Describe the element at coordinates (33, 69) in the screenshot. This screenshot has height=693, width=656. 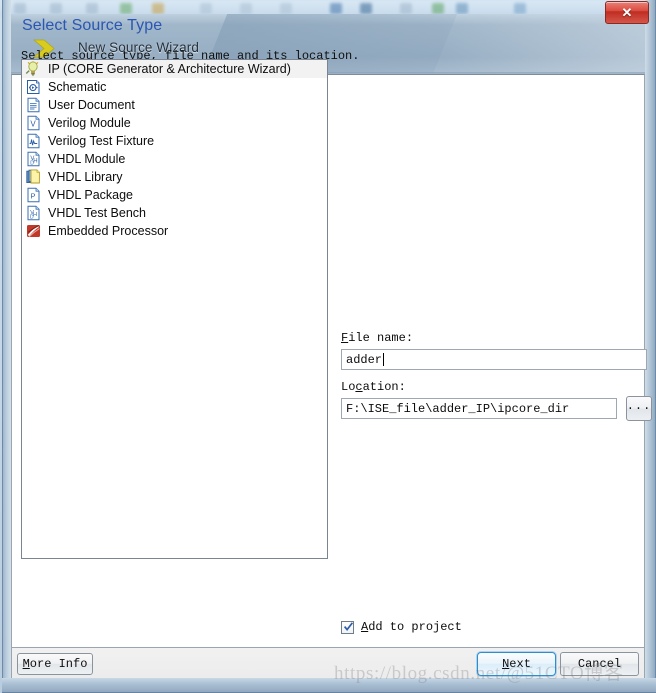
I see `ip-core-bulb-icon` at that location.